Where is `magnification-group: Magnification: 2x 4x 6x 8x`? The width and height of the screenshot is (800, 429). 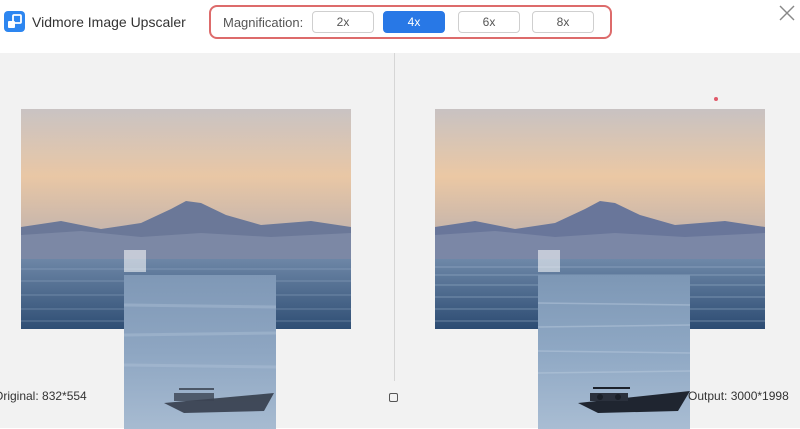 magnification-group: Magnification: 2x 4x 6x 8x is located at coordinates (410, 22).